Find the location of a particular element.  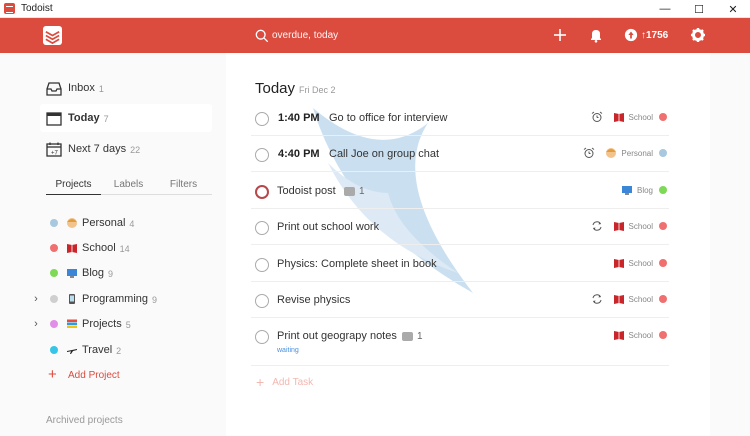

maximize-button: ☐ is located at coordinates (699, 9).